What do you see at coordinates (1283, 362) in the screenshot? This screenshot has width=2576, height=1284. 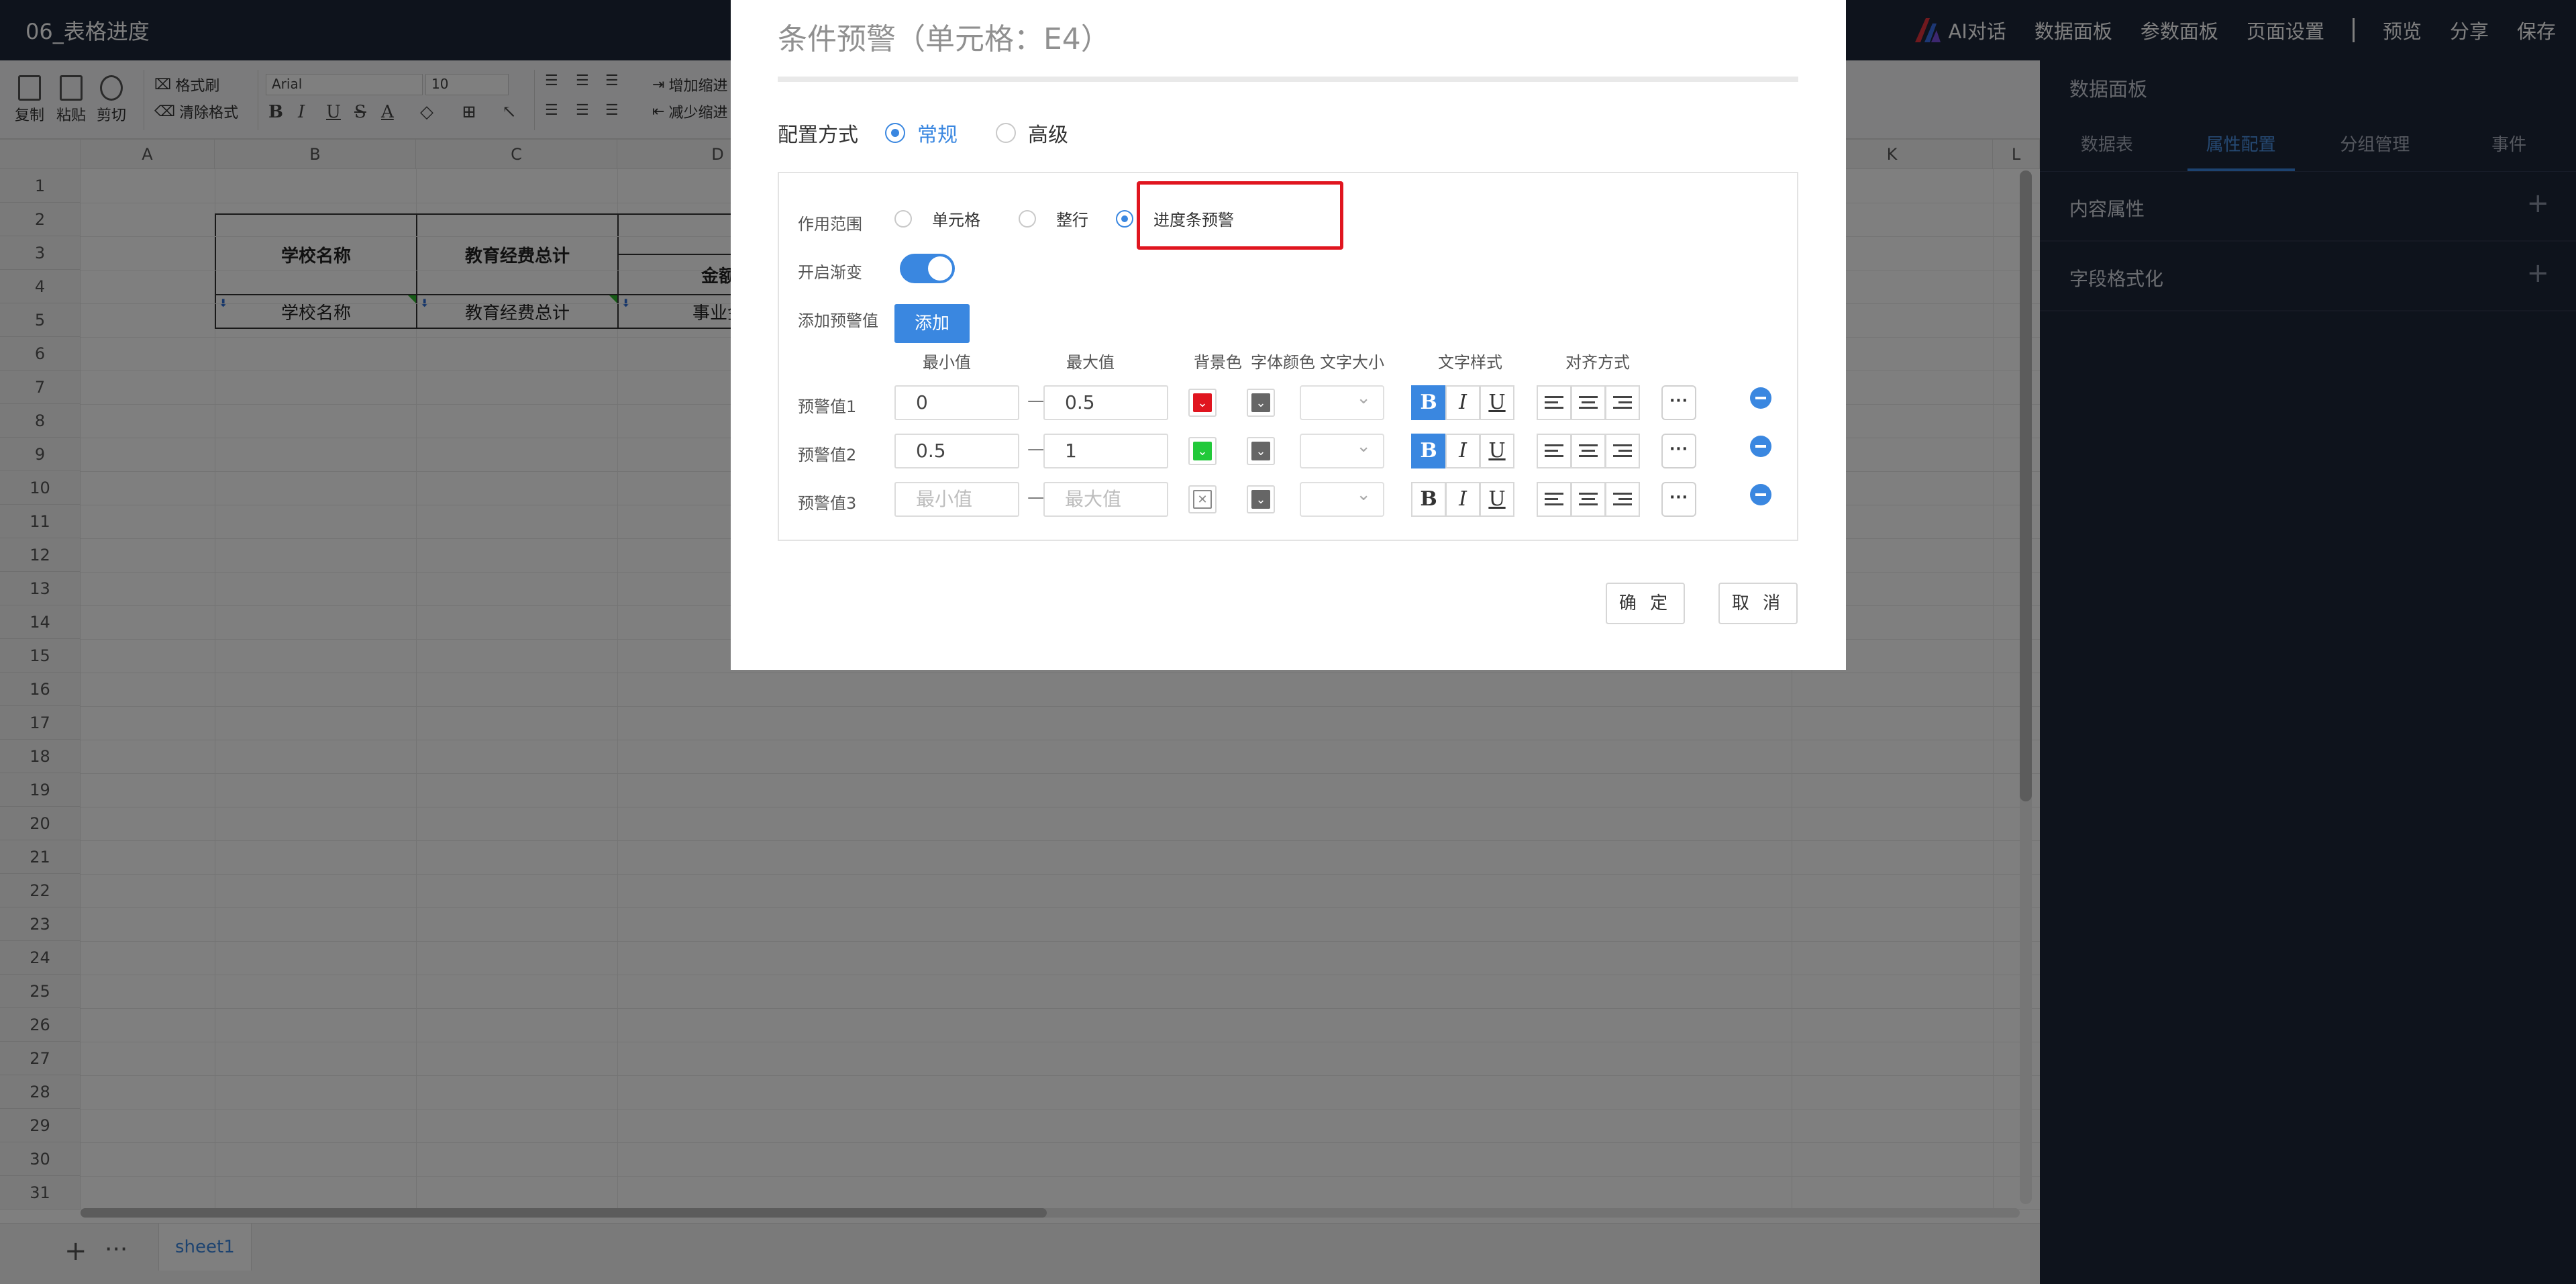 I see `col-font-color: 字体颜色` at bounding box center [1283, 362].